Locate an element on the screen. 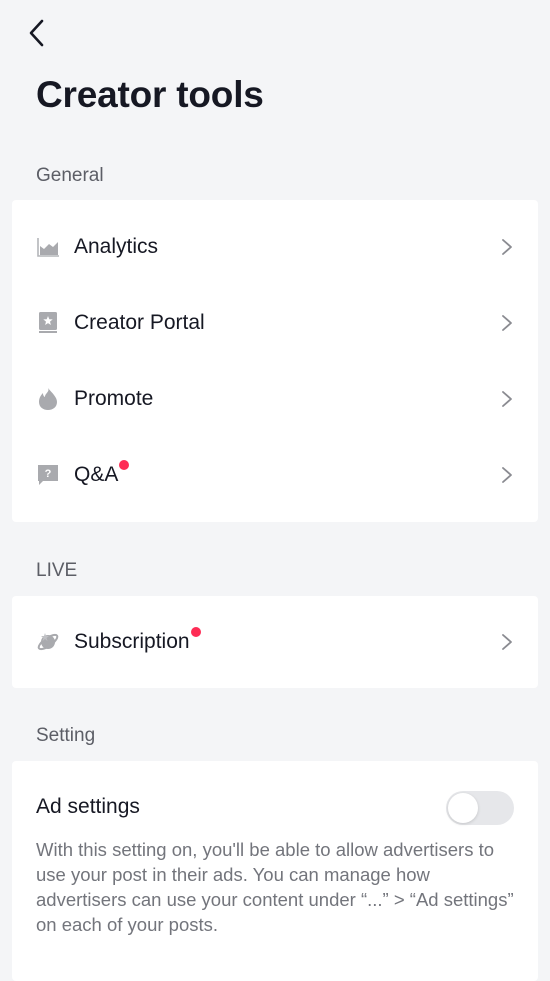  menu-item-label: Creator Portal is located at coordinates (139, 322).